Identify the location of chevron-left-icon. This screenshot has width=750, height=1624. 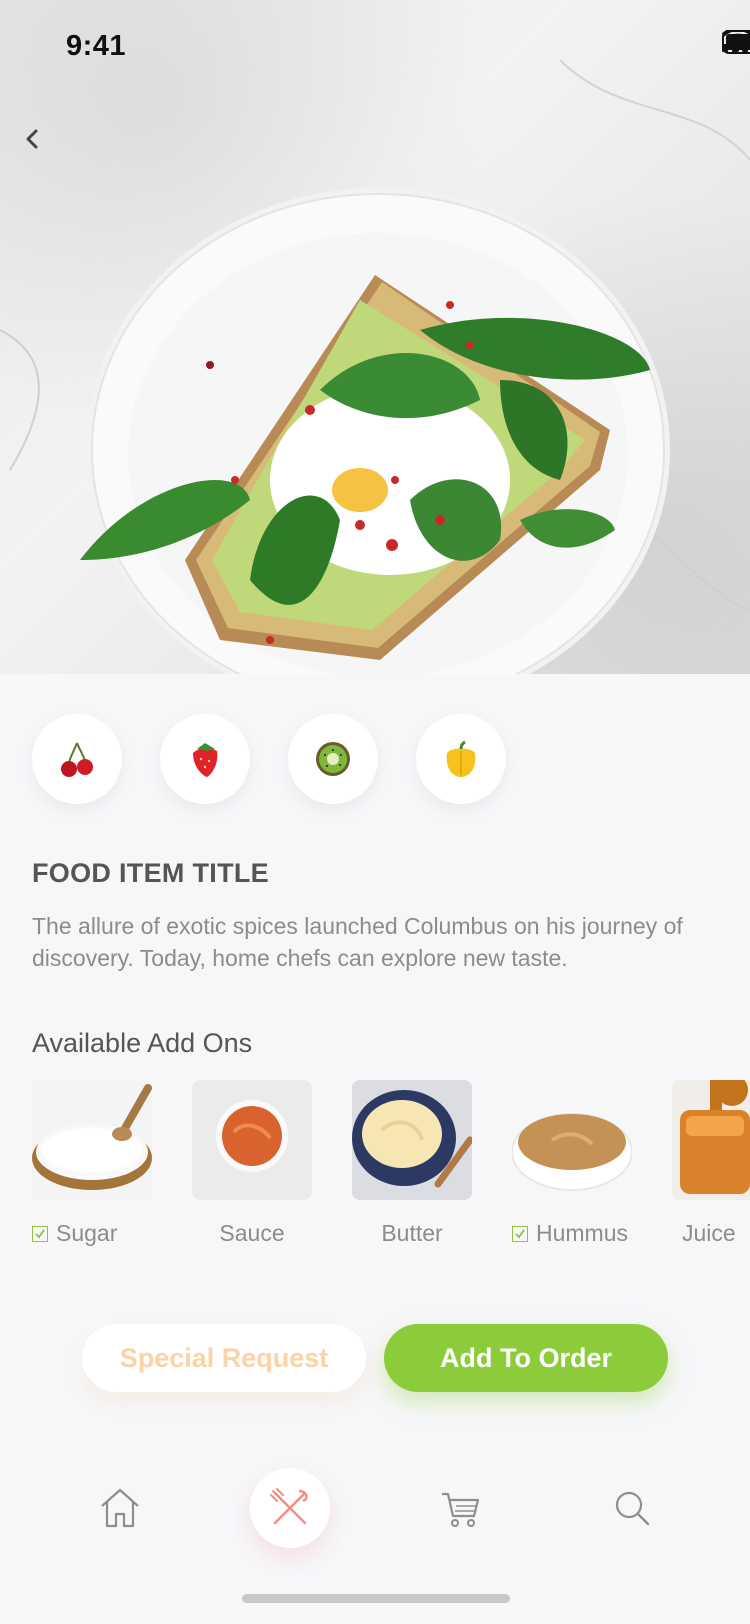
(32, 139).